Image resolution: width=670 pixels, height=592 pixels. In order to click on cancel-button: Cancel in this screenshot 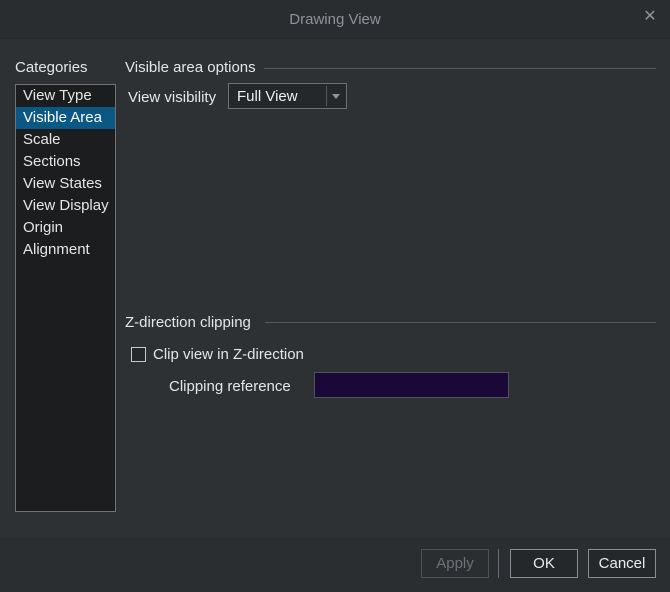, I will do `click(622, 563)`.